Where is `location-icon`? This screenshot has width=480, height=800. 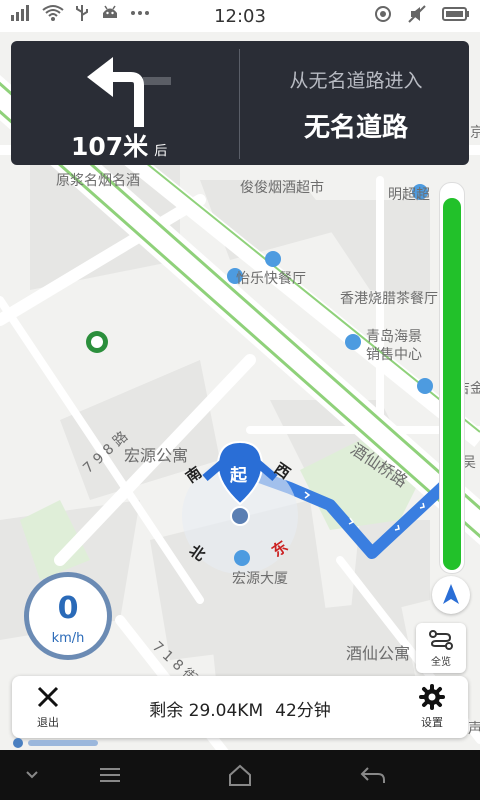
location-icon is located at coordinates (383, 14).